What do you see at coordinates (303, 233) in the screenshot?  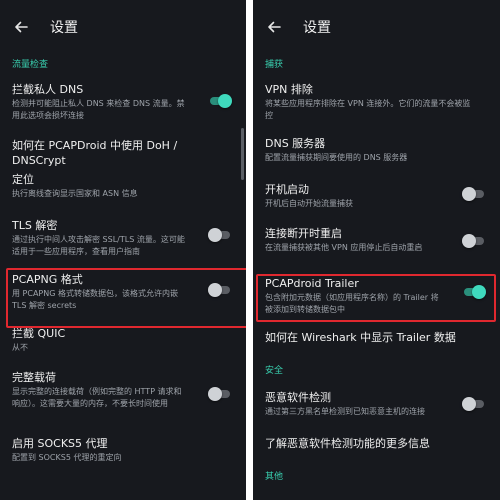 I see `setting-title: 连接断开时重启` at bounding box center [303, 233].